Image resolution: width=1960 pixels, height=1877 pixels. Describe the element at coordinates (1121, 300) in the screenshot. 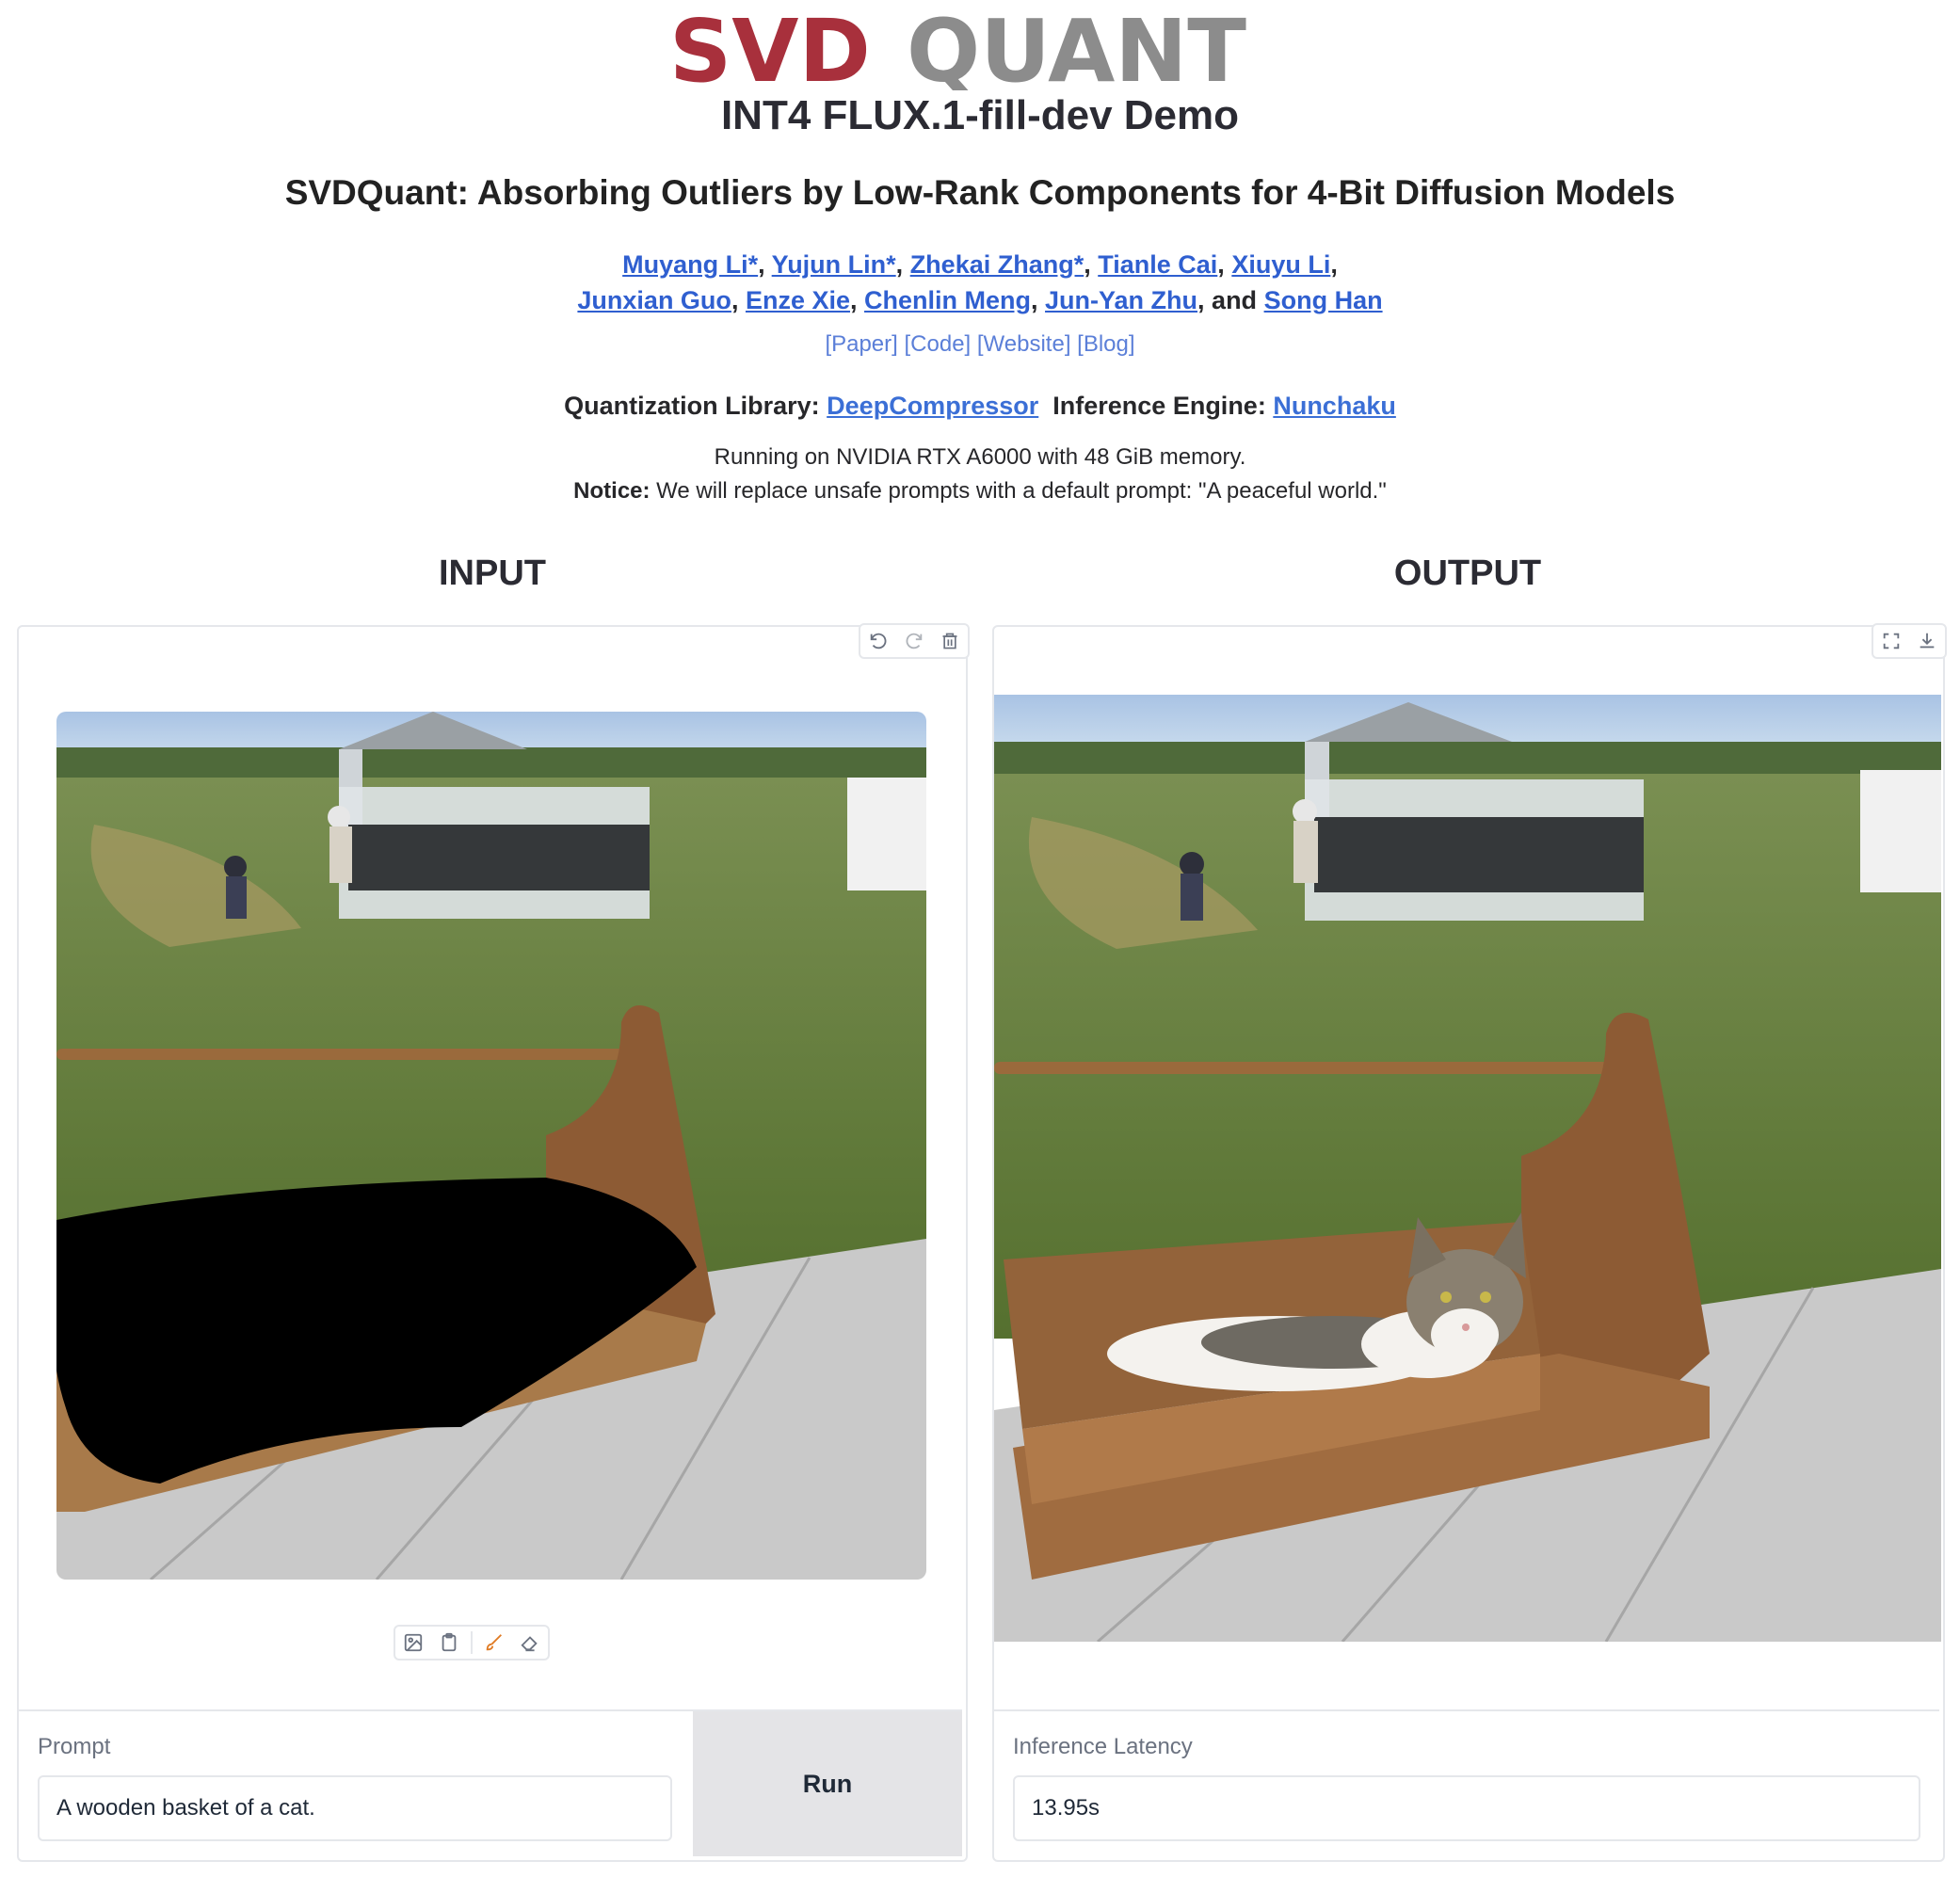

I see `author-link: Jun-Yan Zhu` at that location.